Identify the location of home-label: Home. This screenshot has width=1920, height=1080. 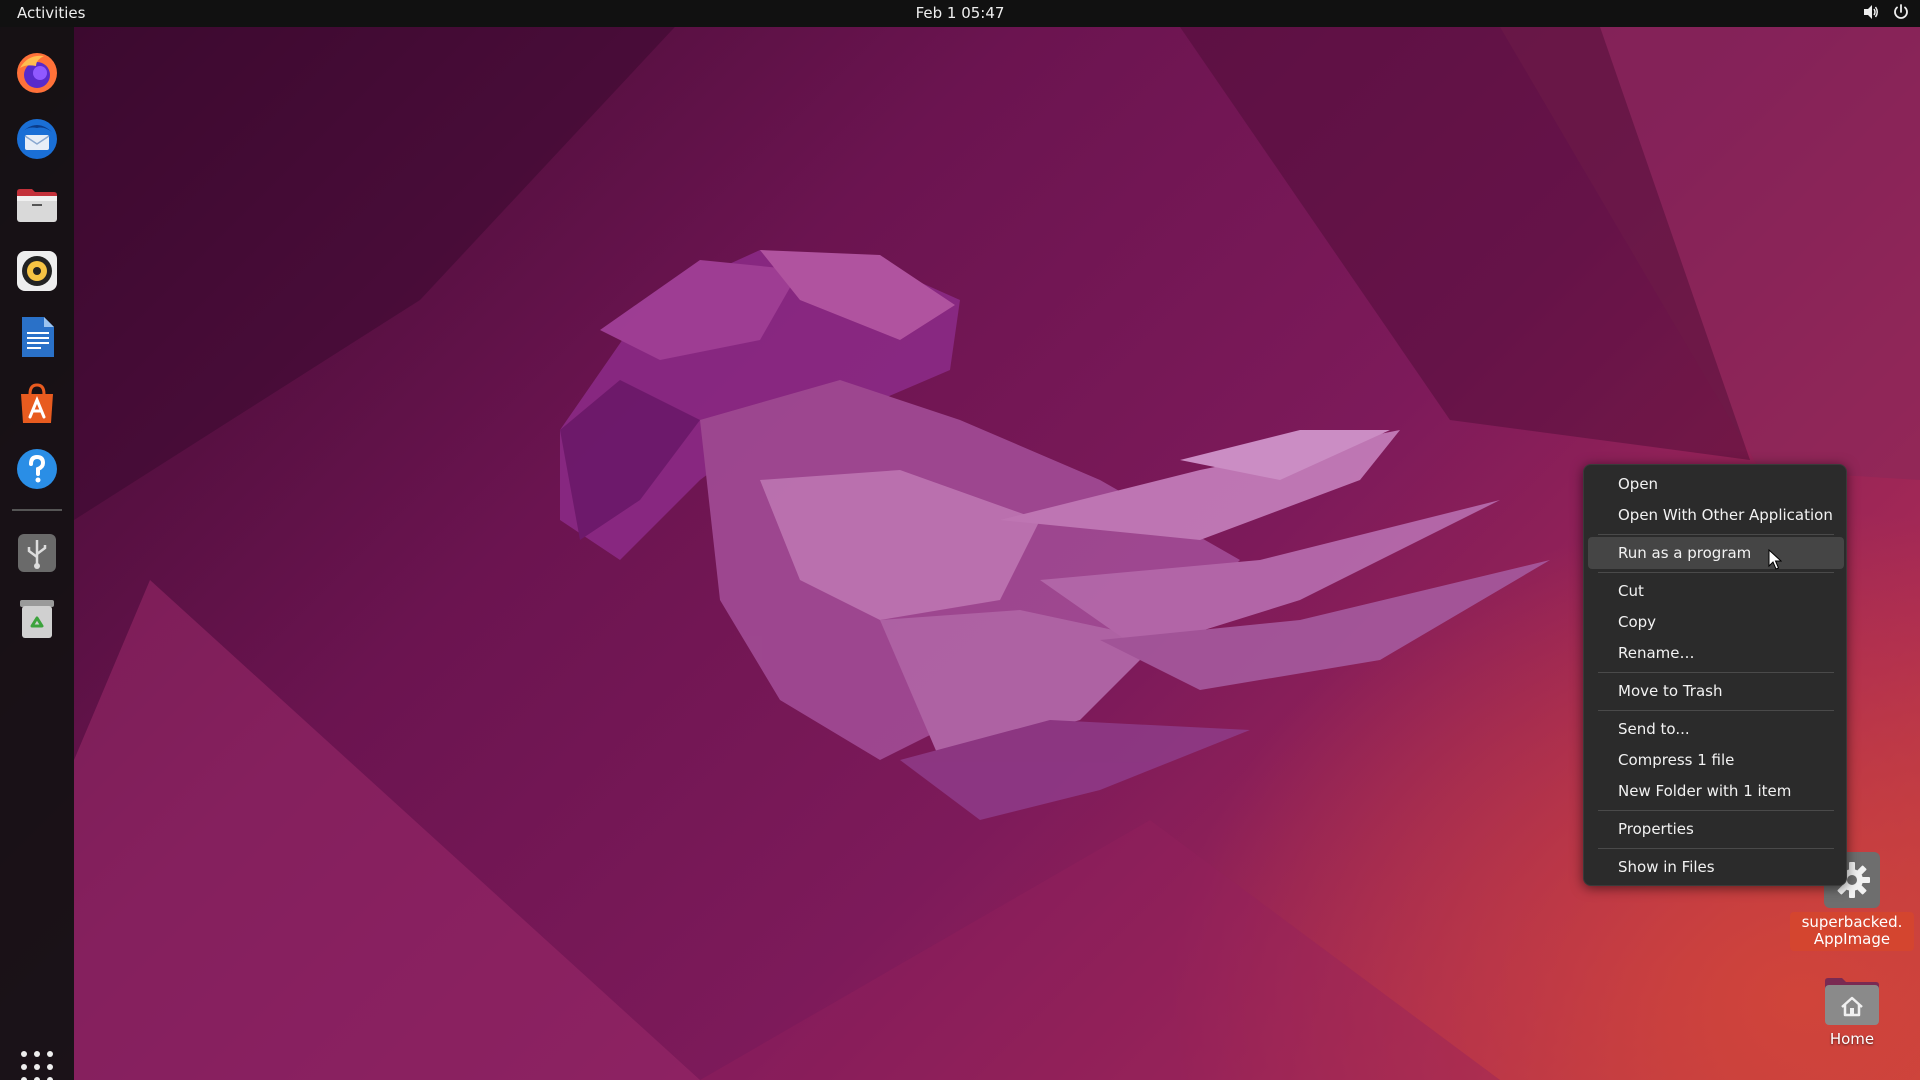
(1852, 1039).